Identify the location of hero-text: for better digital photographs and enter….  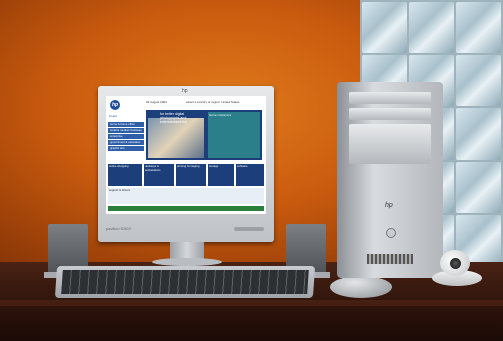
(174, 118).